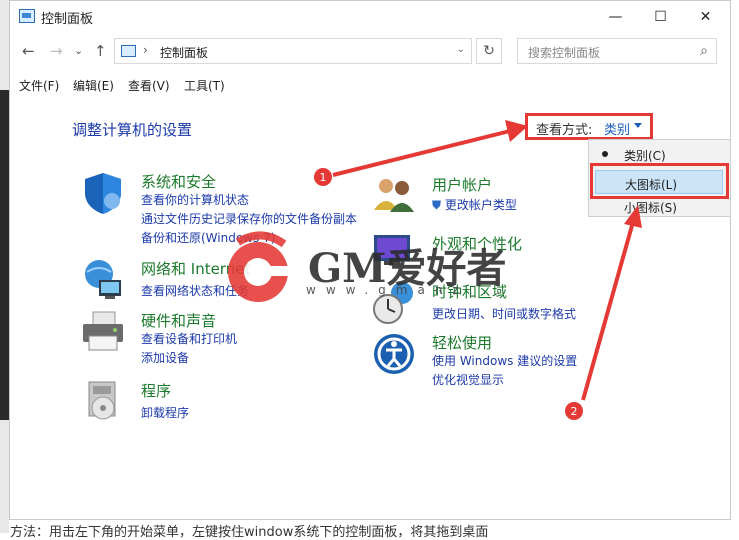  I want to click on address-row: ← → ⌄ ↑ › 控制面板 ⌄ ↻ 搜索控制面板 ⌕, so click(370, 52).